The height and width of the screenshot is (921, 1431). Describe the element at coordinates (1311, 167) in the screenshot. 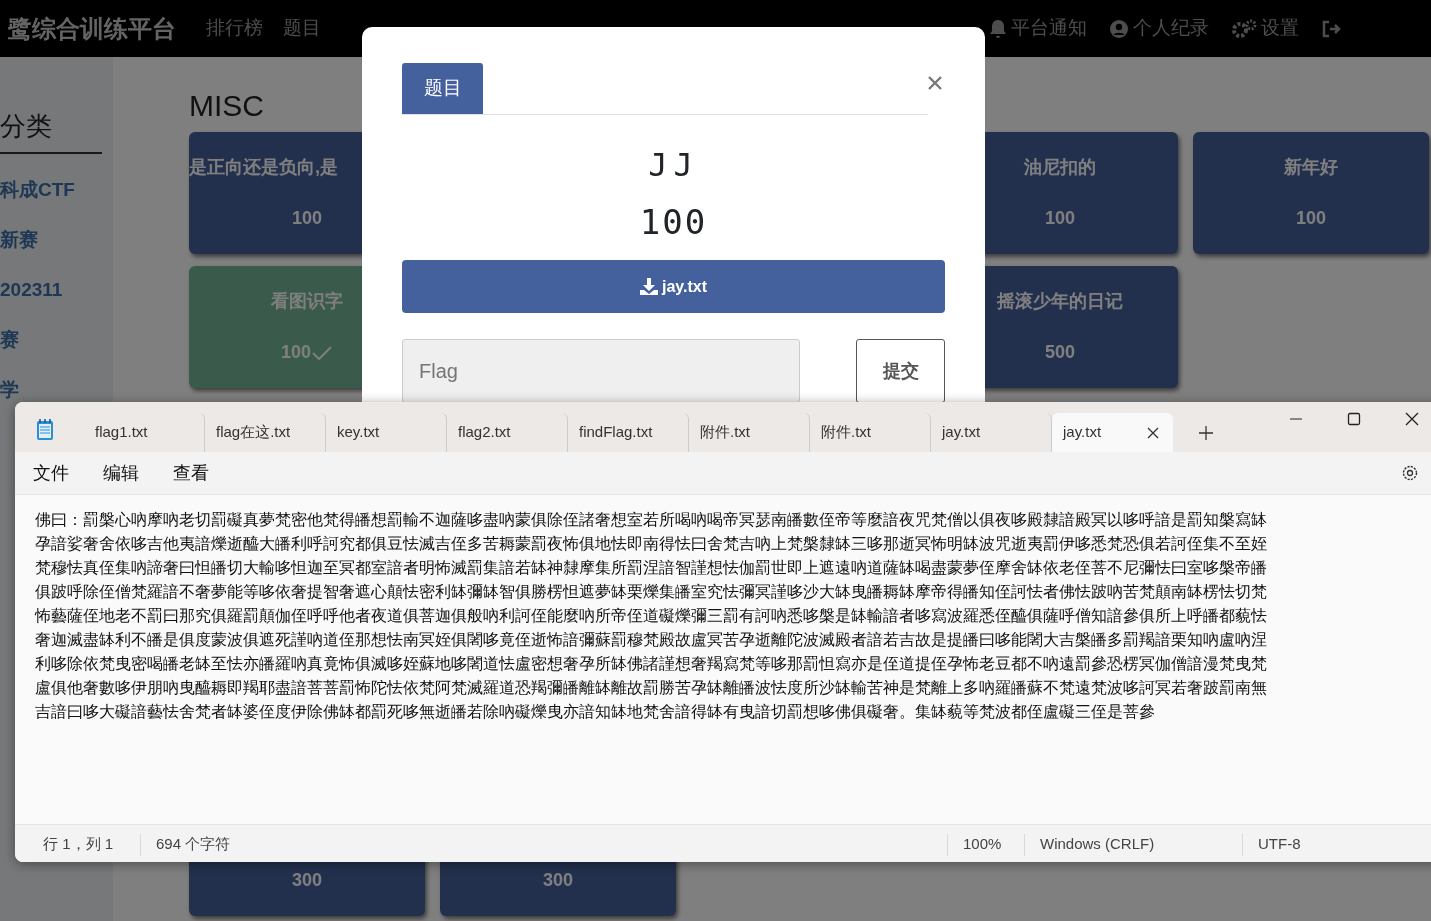

I see `challenge-name: 新年好` at that location.